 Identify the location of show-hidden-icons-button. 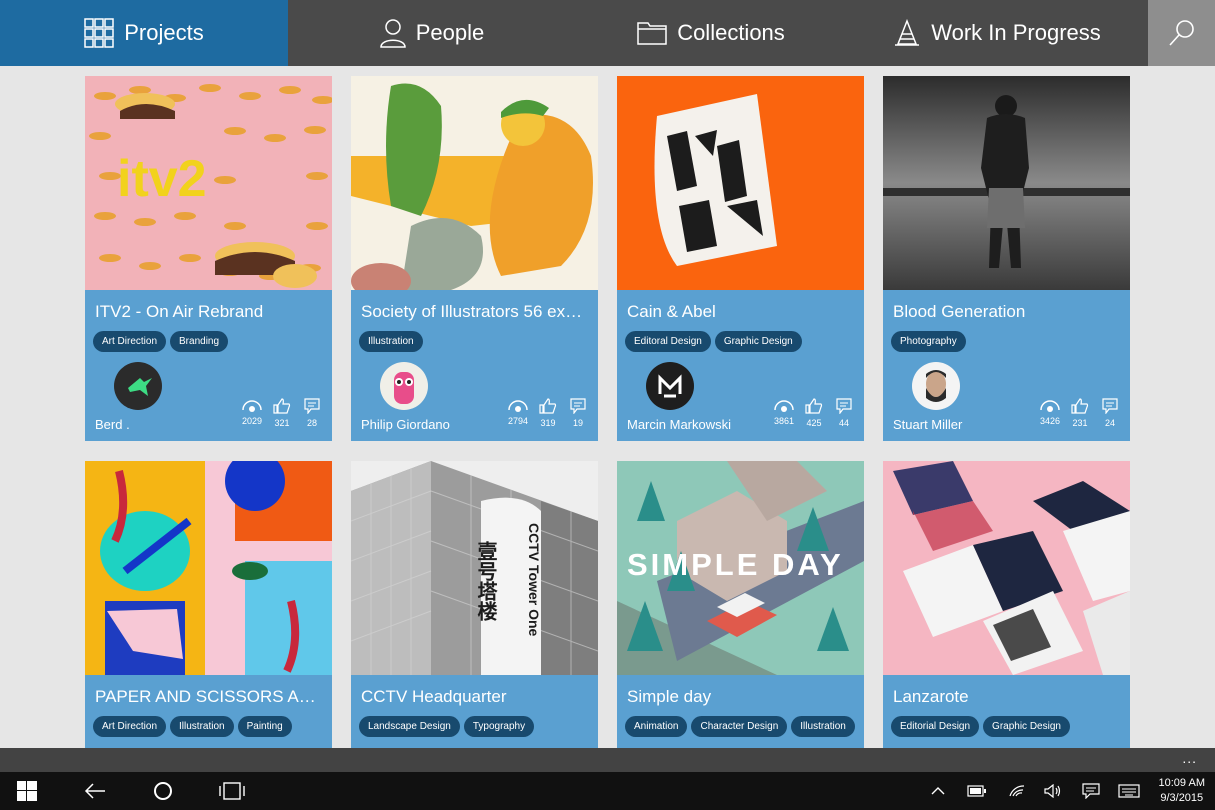
(938, 791).